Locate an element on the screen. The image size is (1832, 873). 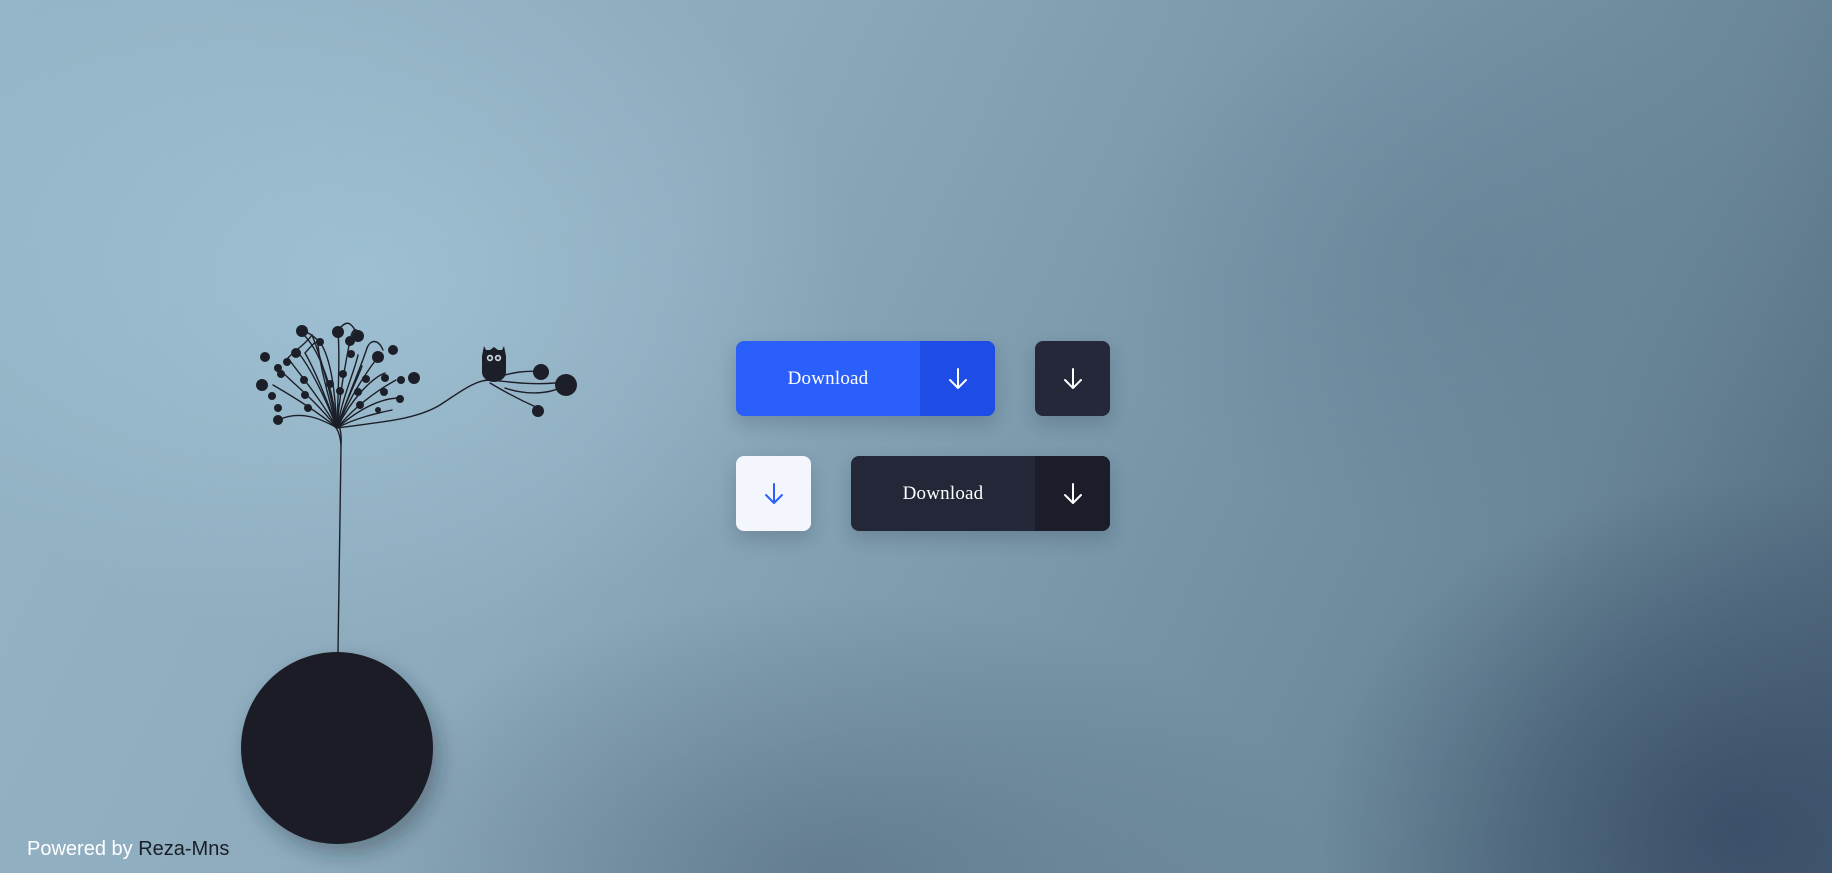
download-icon-button-light is located at coordinates (773, 493).